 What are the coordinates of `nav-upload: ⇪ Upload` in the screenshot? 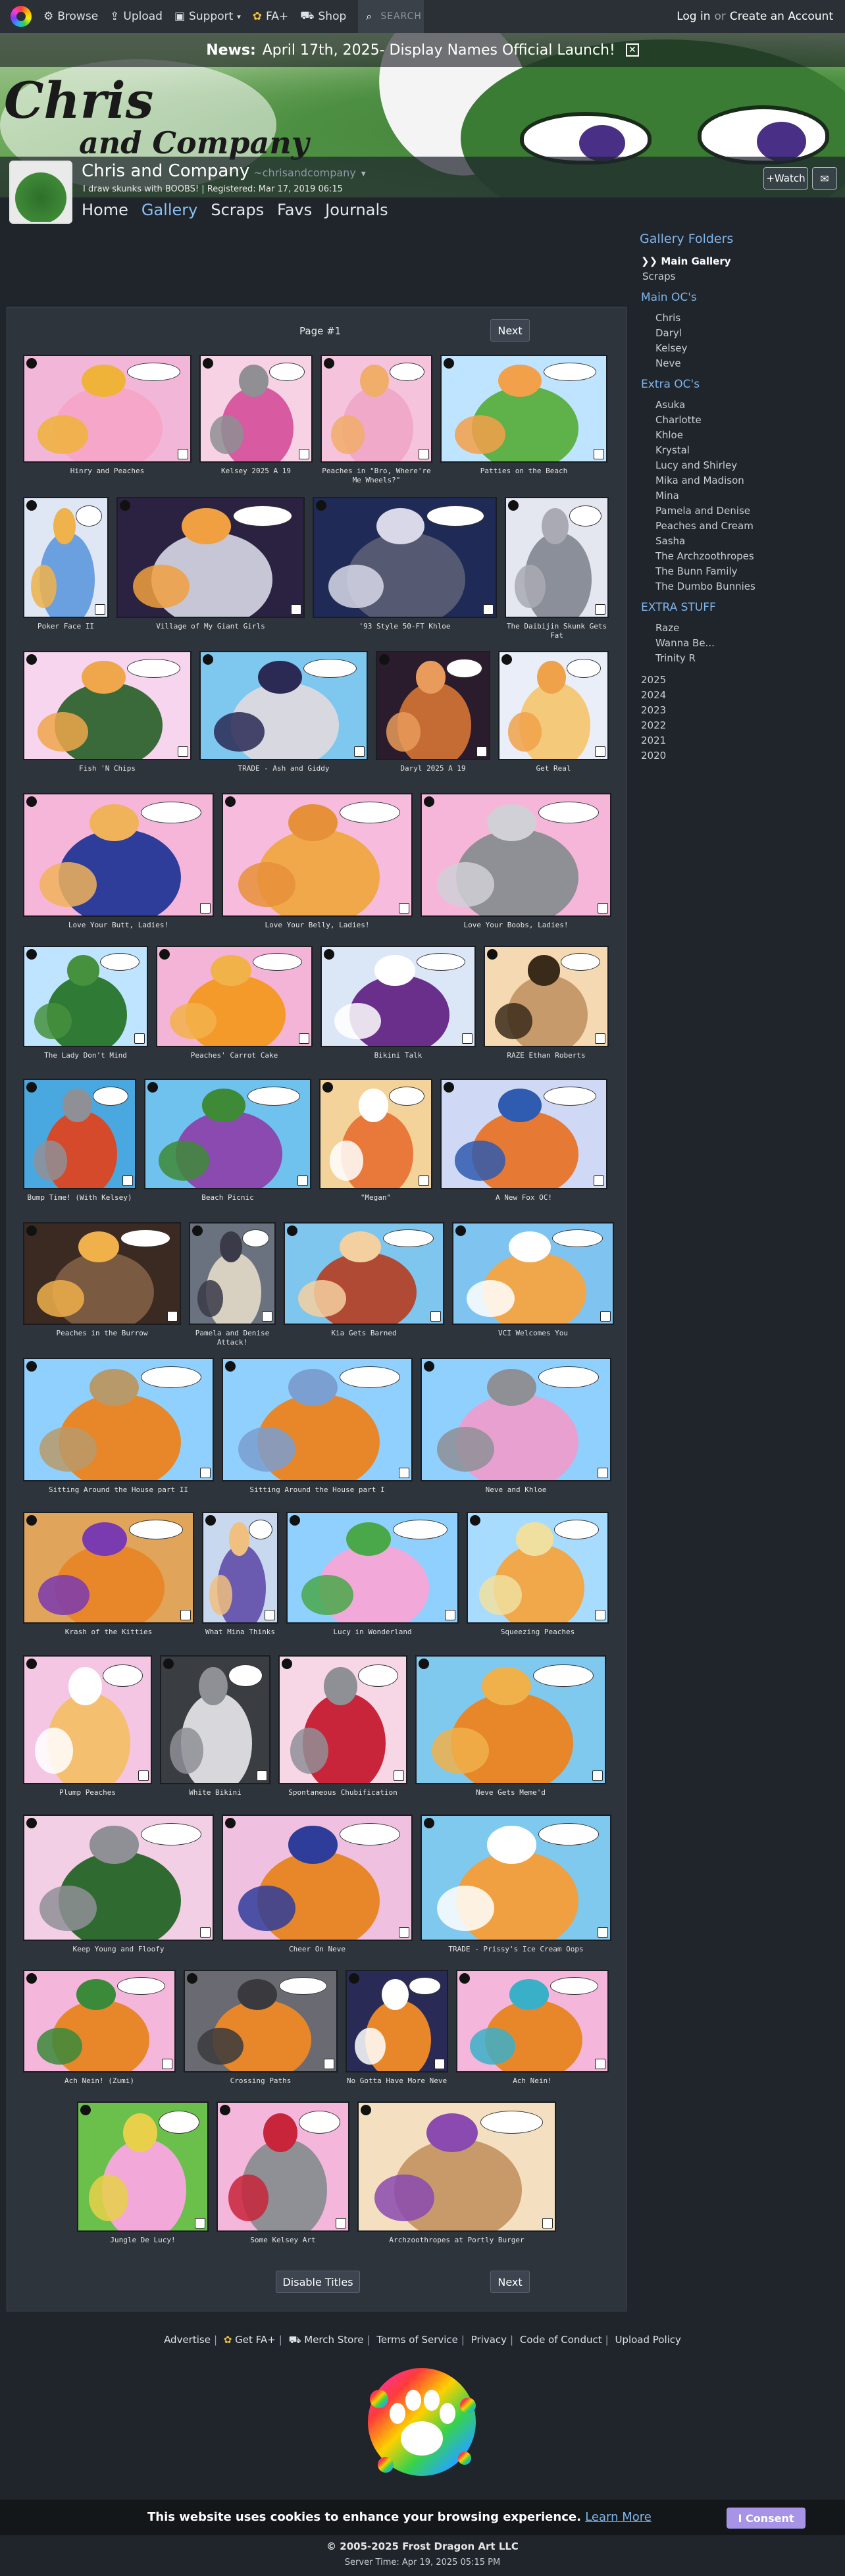 It's located at (137, 16).